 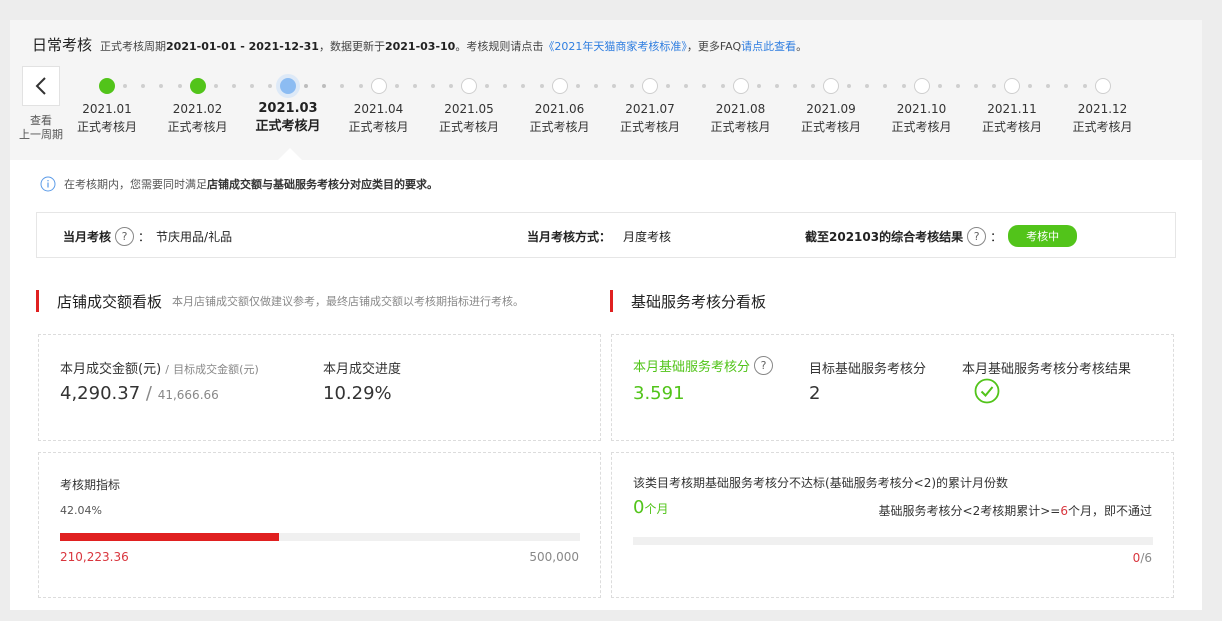 What do you see at coordinates (1043, 236) in the screenshot?
I see `status-badge: 考核中` at bounding box center [1043, 236].